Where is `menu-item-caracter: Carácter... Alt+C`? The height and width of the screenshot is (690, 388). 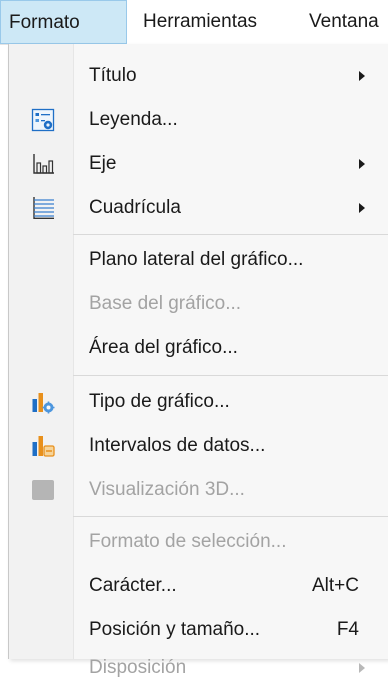 menu-item-caracter: Carácter... Alt+C is located at coordinates (198, 586).